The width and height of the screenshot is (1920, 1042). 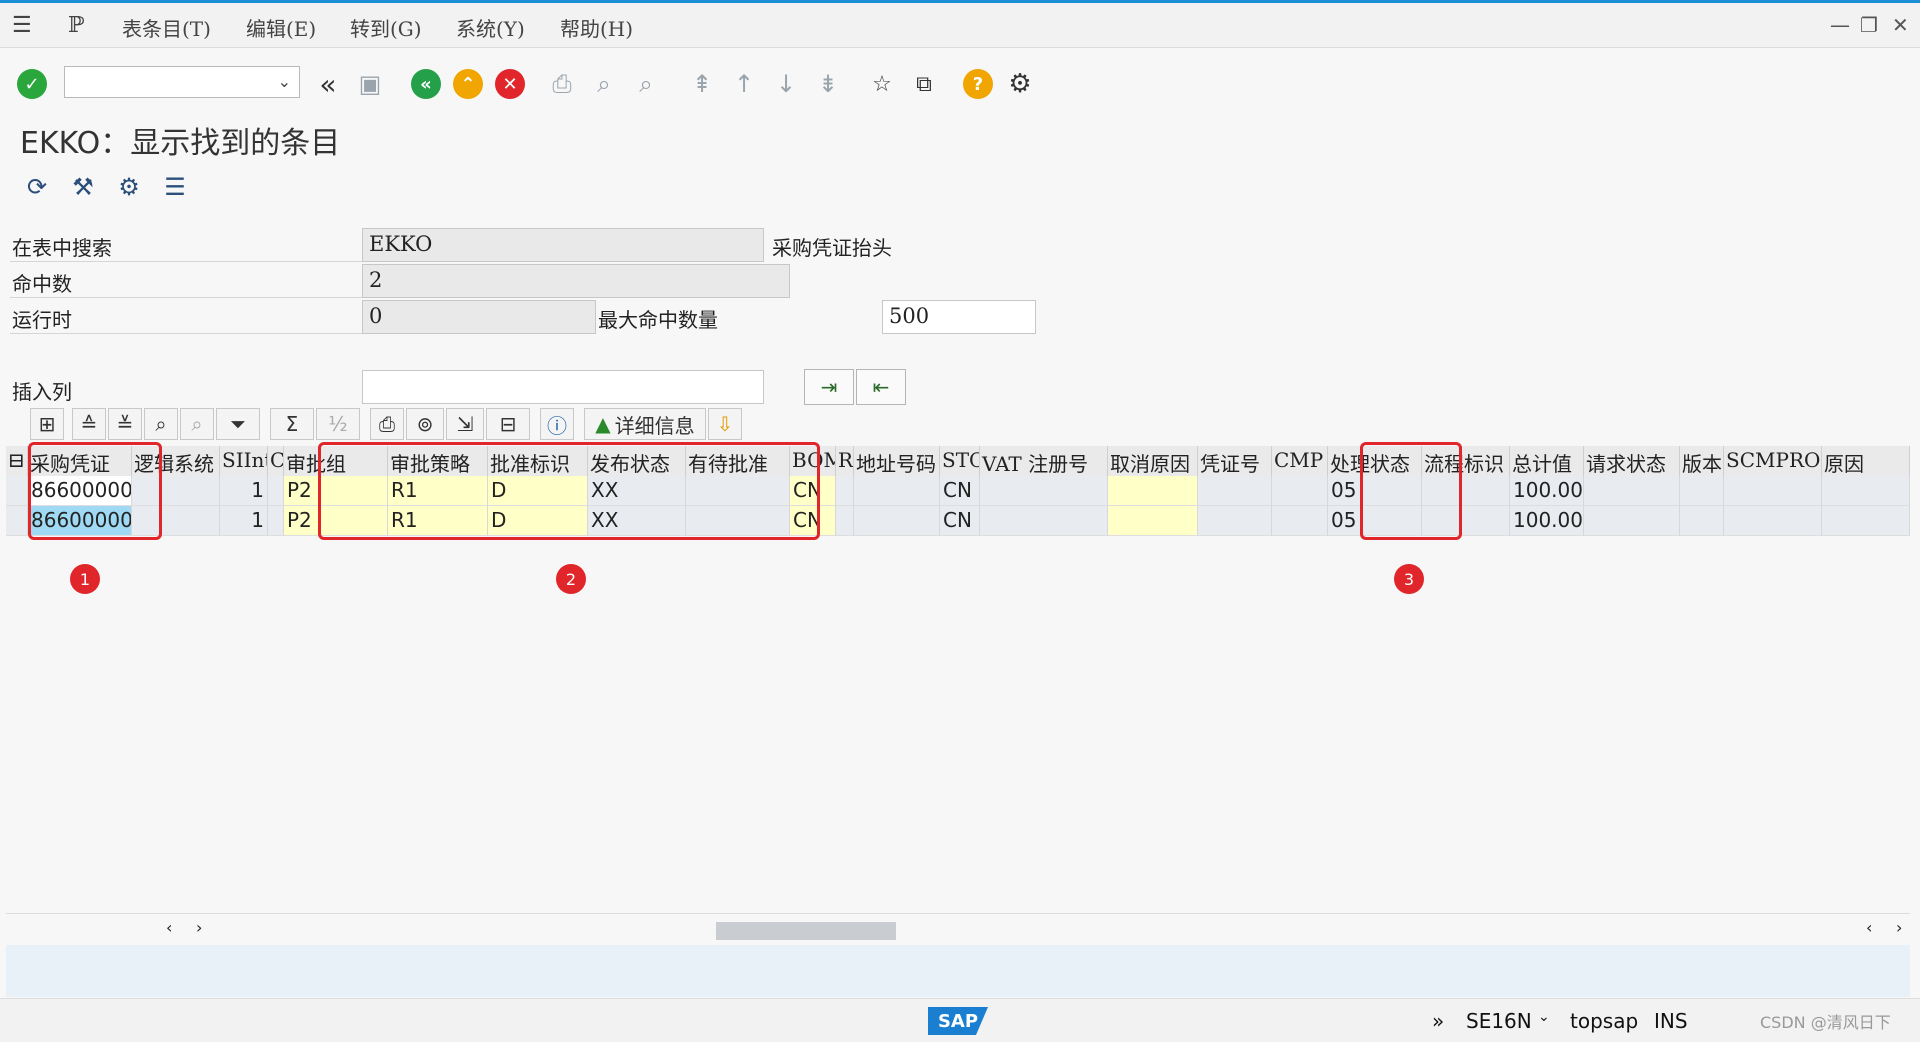 What do you see at coordinates (571, 579) in the screenshot?
I see `marker-2: 2` at bounding box center [571, 579].